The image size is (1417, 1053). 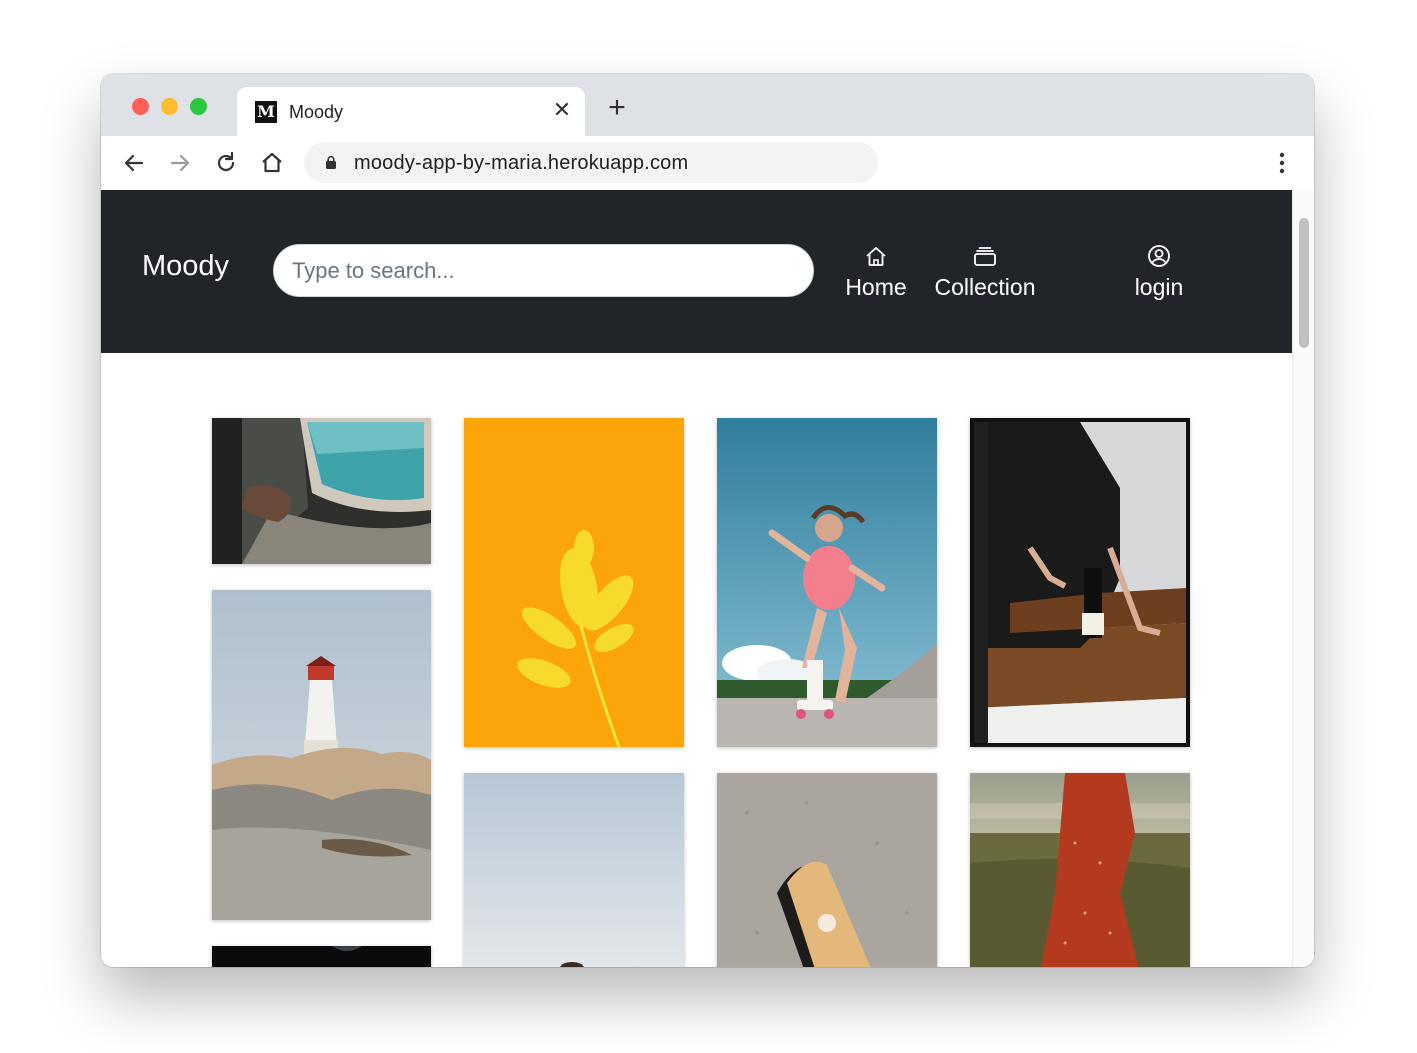 What do you see at coordinates (543, 270) in the screenshot?
I see `search-input` at bounding box center [543, 270].